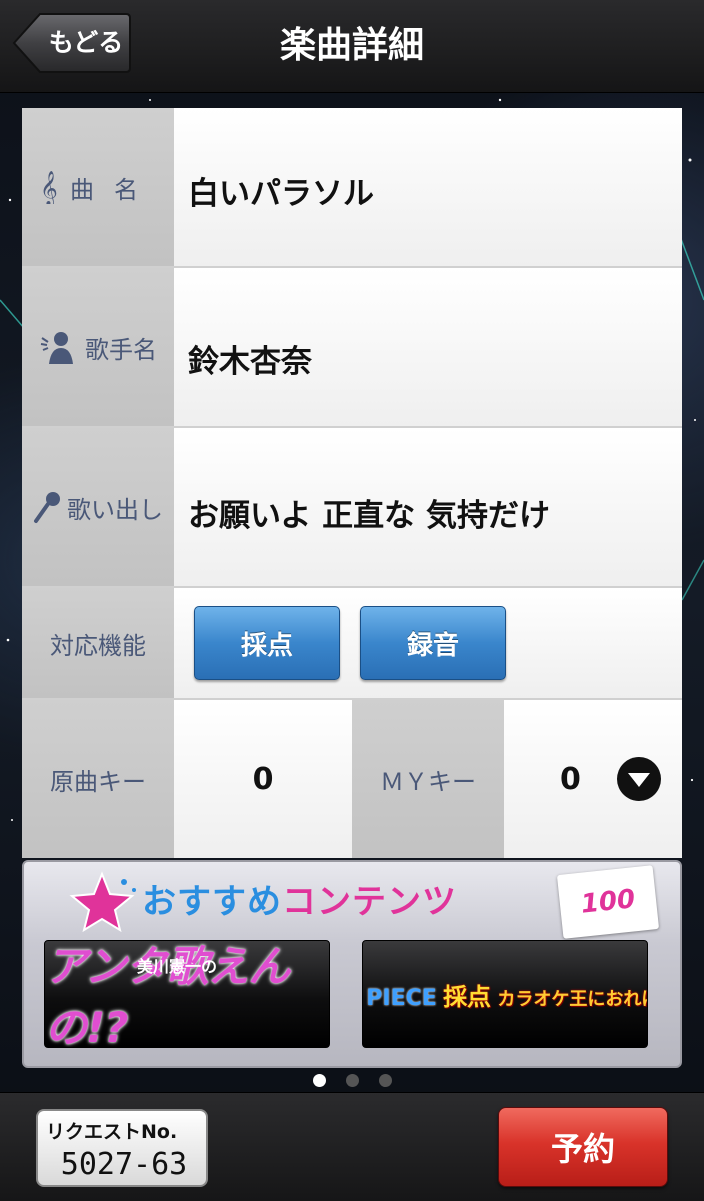  I want to click on banner-2-title-b: 採点, so click(467, 996).